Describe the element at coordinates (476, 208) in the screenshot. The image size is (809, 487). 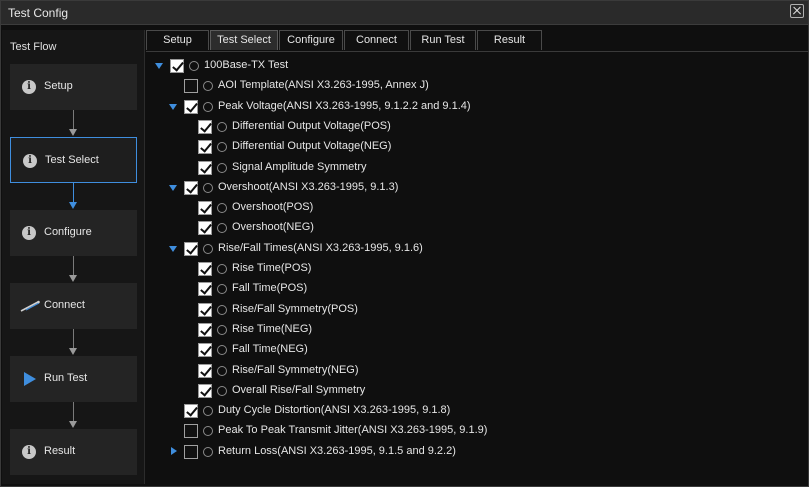
I see `tree-row: Overshoot(POS)` at that location.